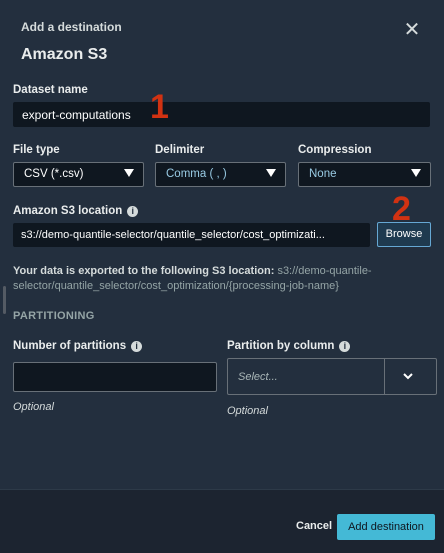 Image resolution: width=444 pixels, height=553 pixels. Describe the element at coordinates (408, 376) in the screenshot. I see `chevron-down-icon` at that location.